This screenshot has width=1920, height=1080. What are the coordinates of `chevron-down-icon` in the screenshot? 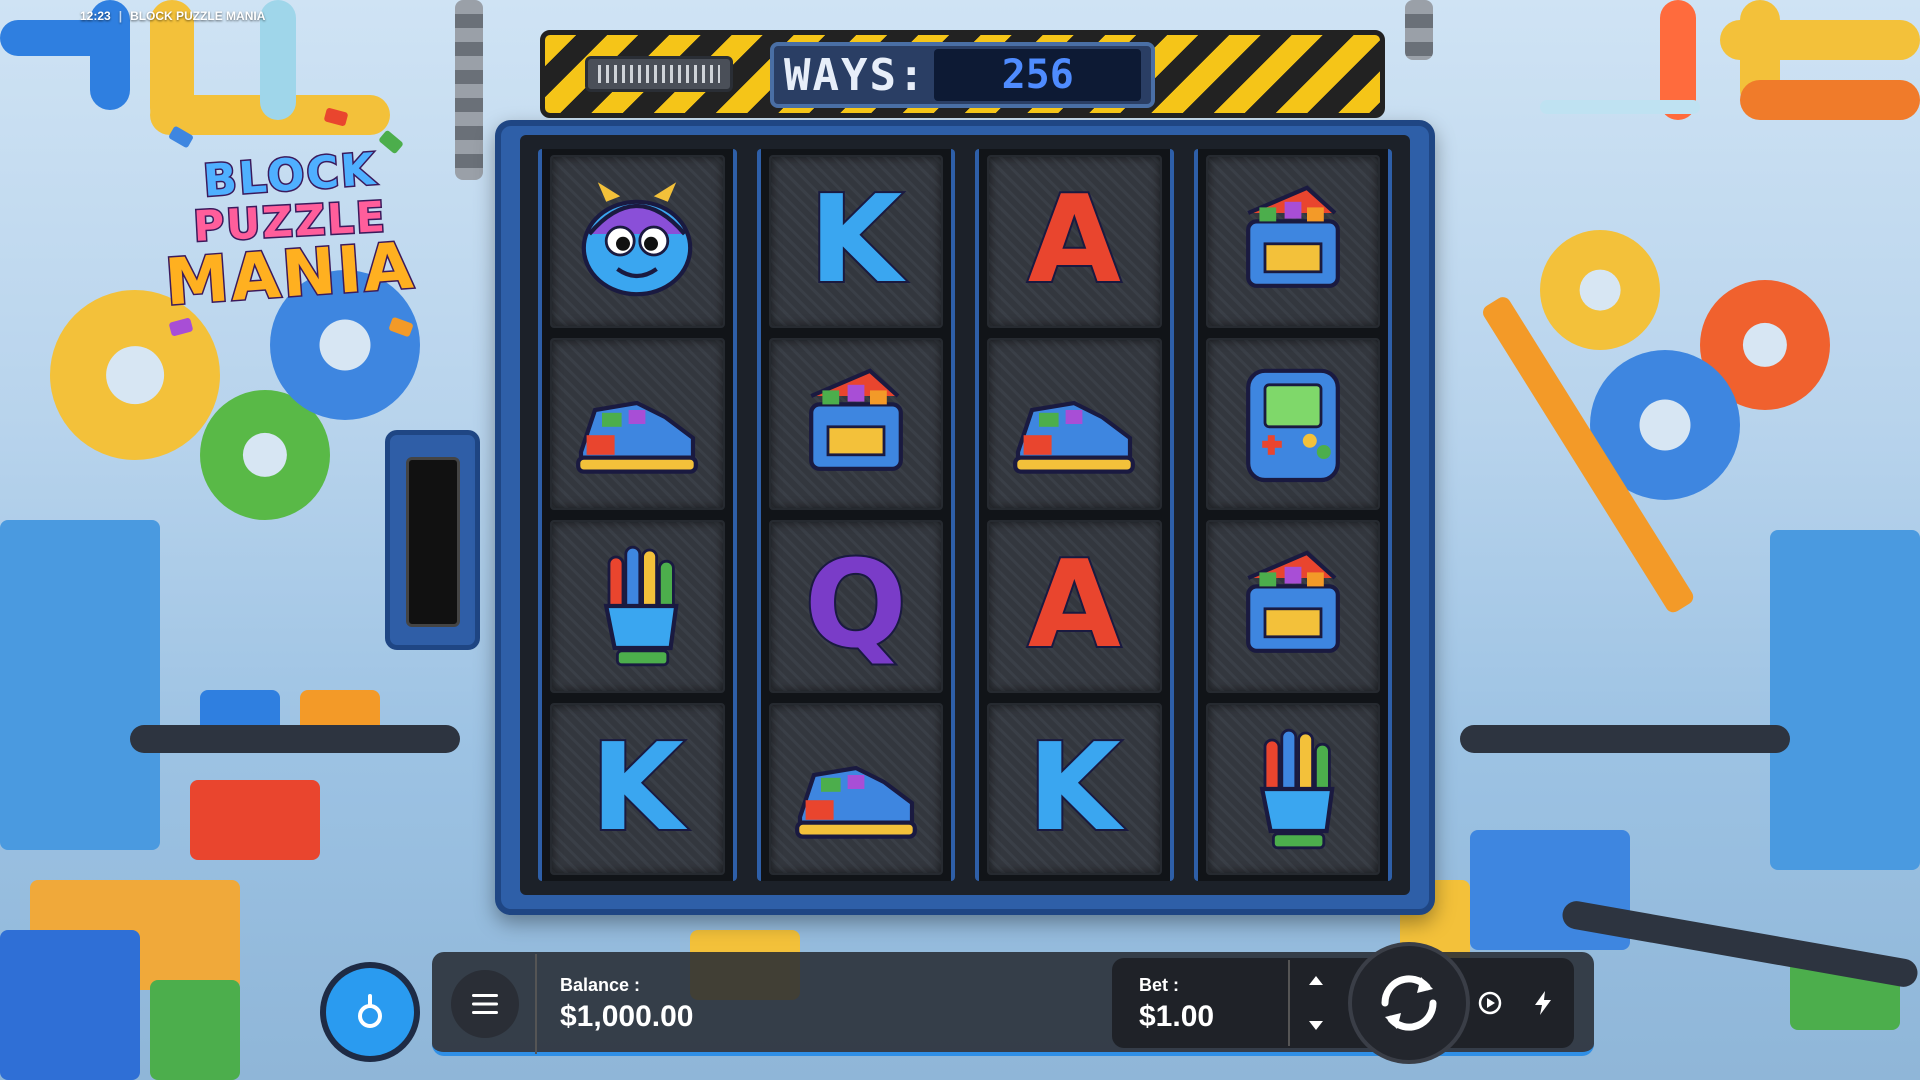 It's located at (1316, 1025).